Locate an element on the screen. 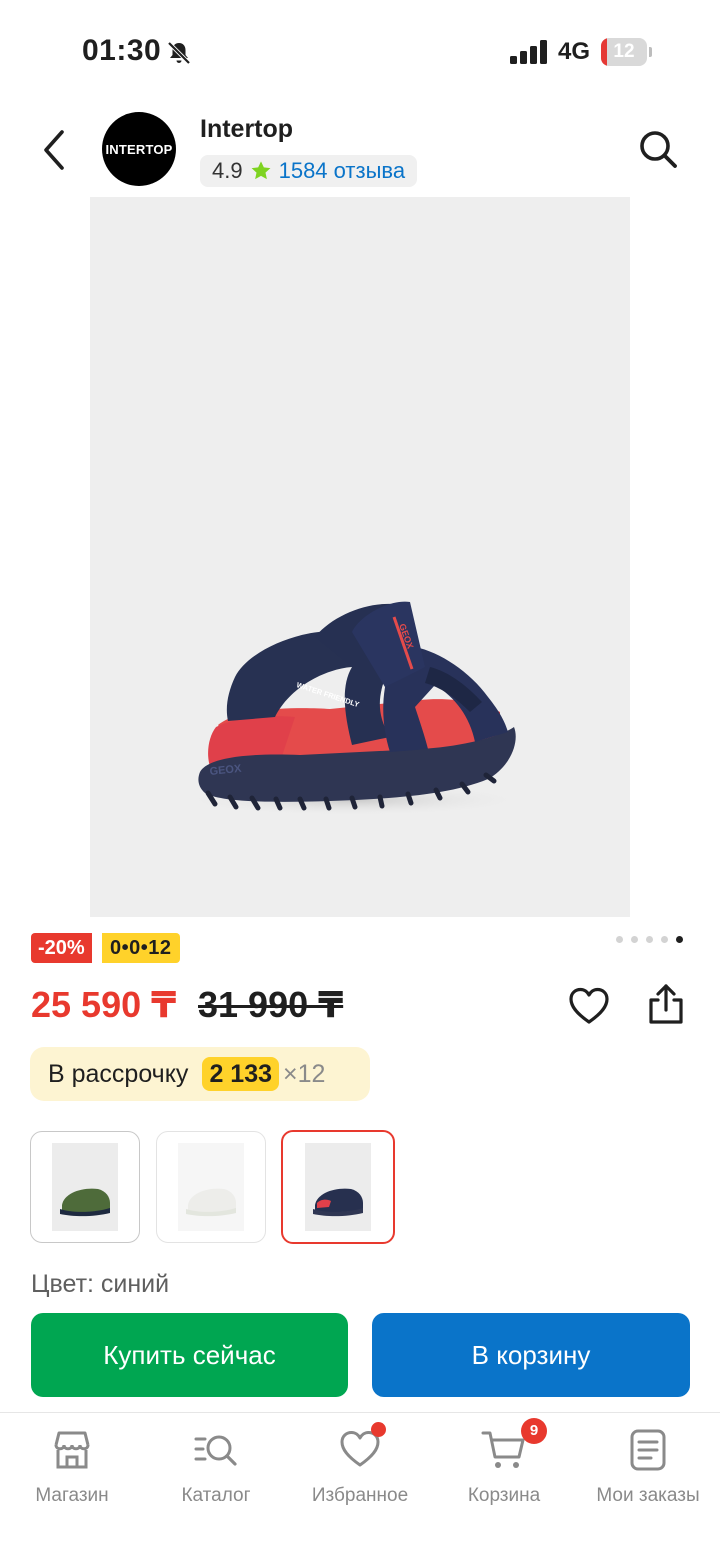 The image size is (720, 1564). share-button is located at coordinates (666, 1004).